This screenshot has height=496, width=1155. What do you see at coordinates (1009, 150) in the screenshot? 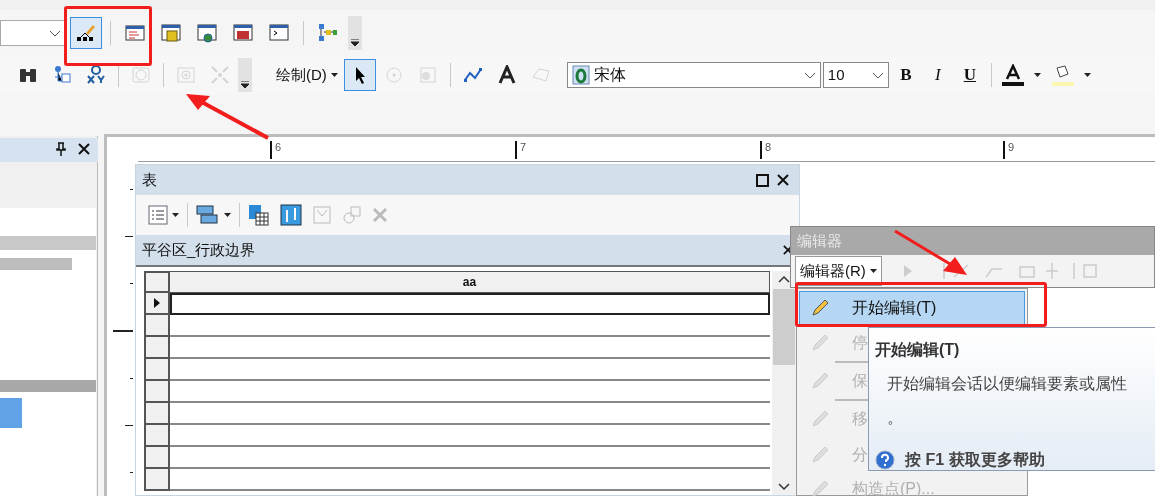
I see `ruler-label: 9` at bounding box center [1009, 150].